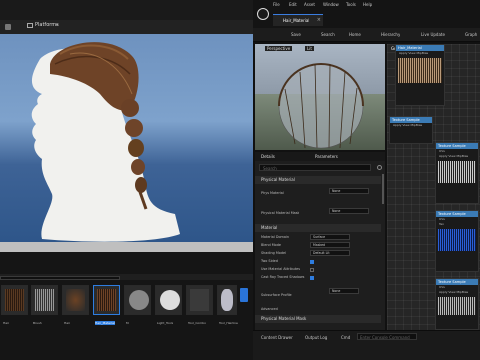  Describe the element at coordinates (293, 4) in the screenshot. I see `menu-edit: Edit` at that location.